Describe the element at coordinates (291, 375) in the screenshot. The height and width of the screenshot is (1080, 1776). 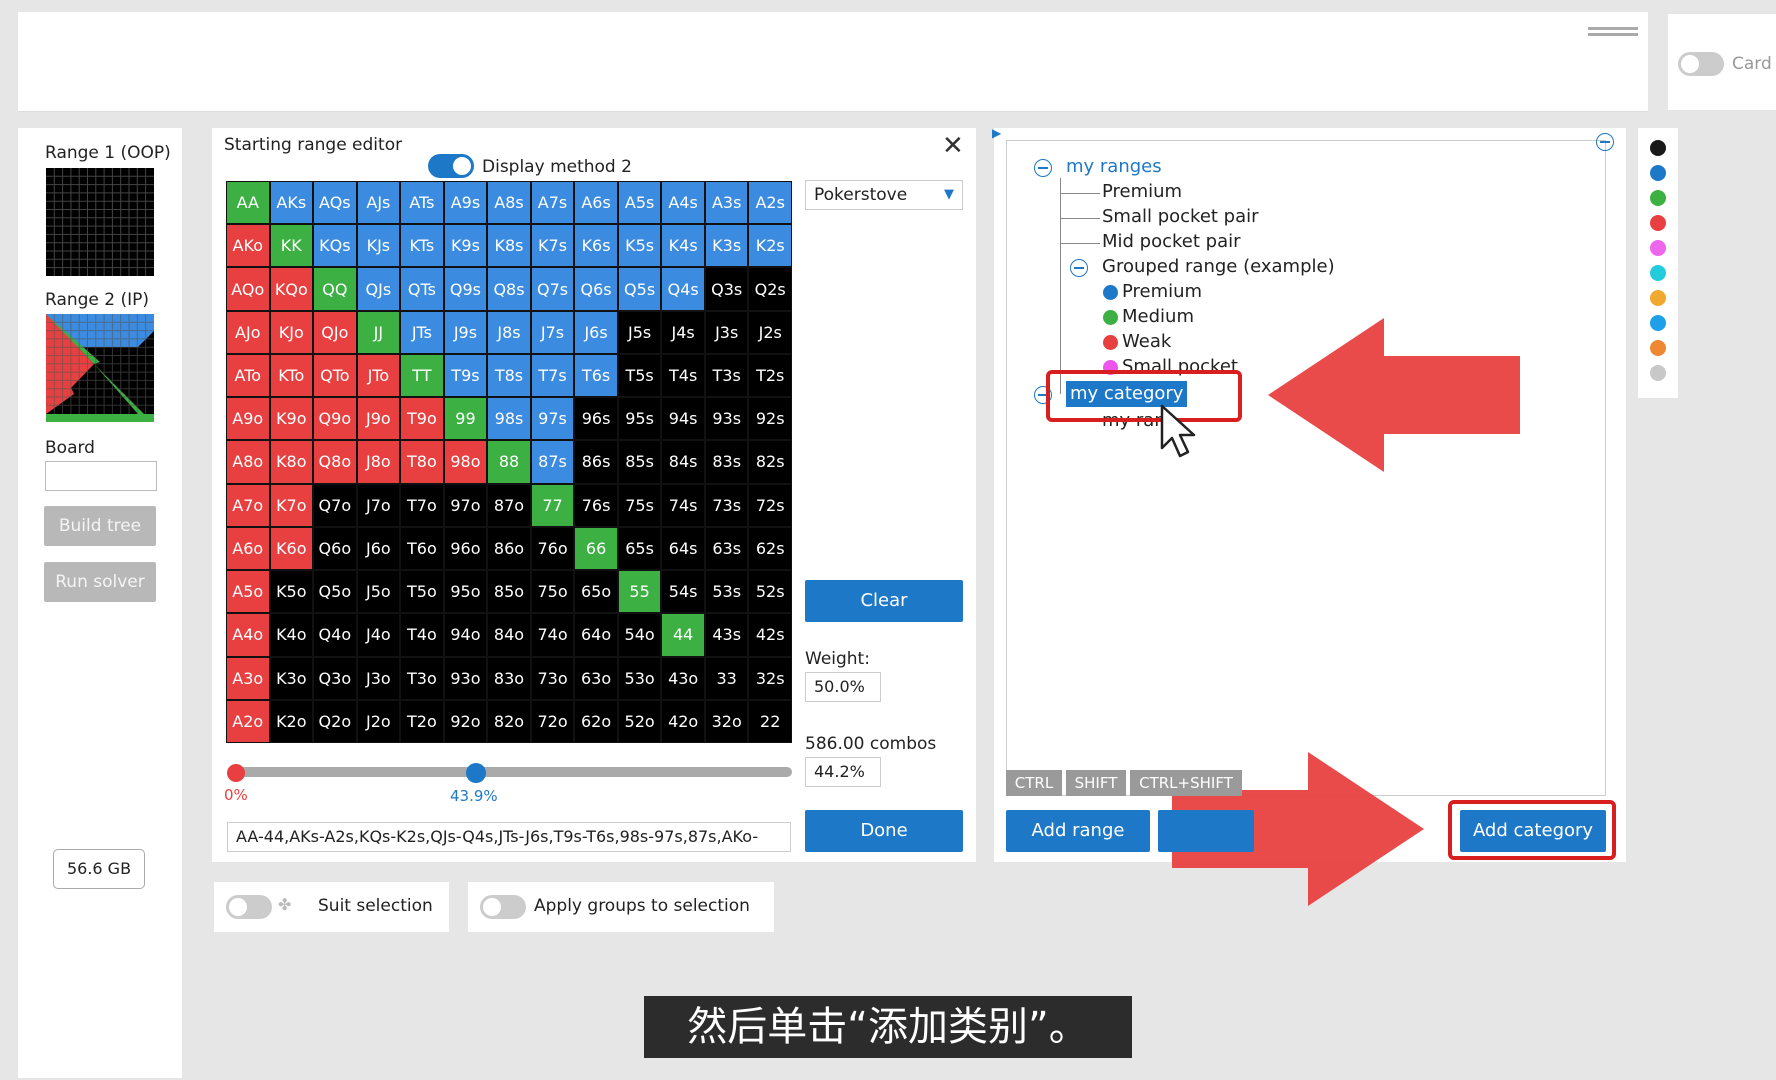
I see `hand-cell: KTo` at that location.